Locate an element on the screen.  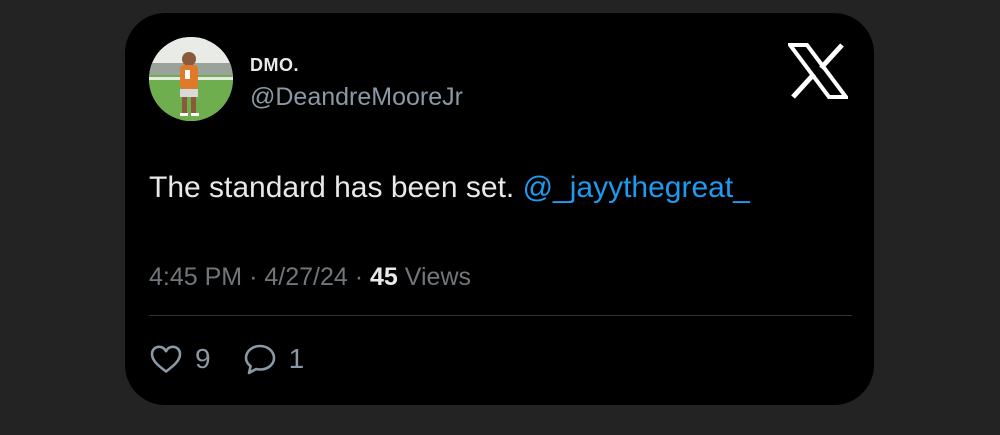
avatar is located at coordinates (191, 79).